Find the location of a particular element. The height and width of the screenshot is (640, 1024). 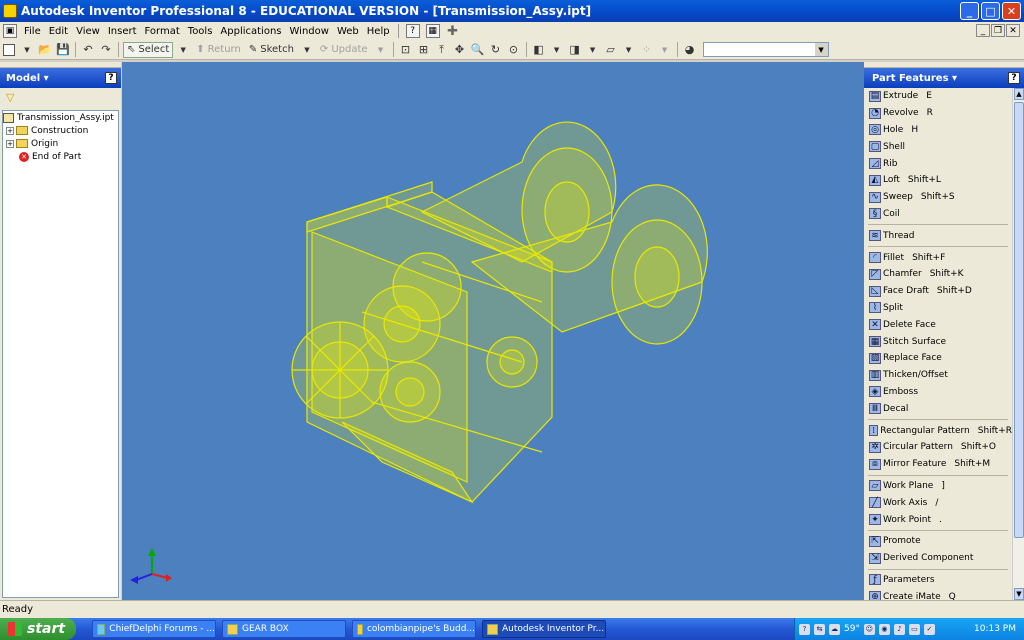

scroll-thumb is located at coordinates (1019, 320).